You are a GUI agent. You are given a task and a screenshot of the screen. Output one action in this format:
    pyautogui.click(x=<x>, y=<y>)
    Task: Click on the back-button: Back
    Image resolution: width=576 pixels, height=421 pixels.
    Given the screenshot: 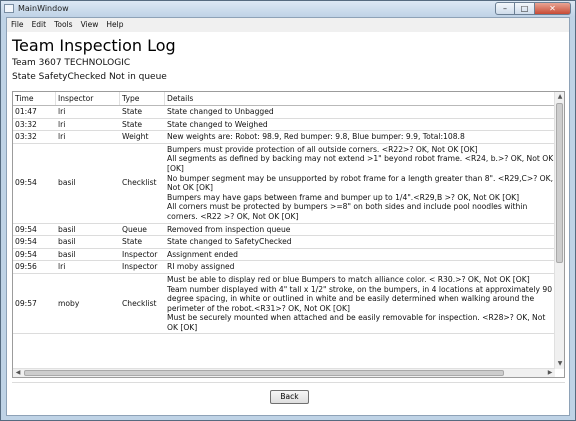 What is the action you would take?
    pyautogui.click(x=289, y=397)
    